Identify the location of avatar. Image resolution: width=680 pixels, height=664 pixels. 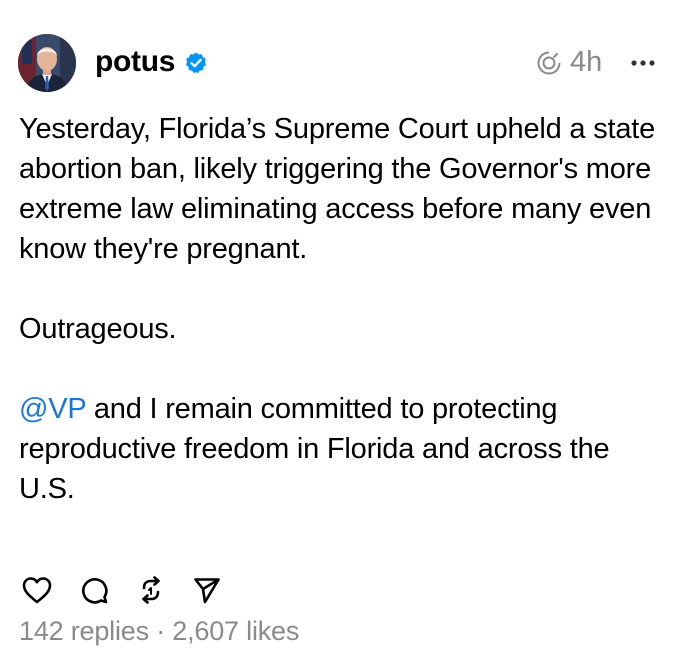
(47, 63).